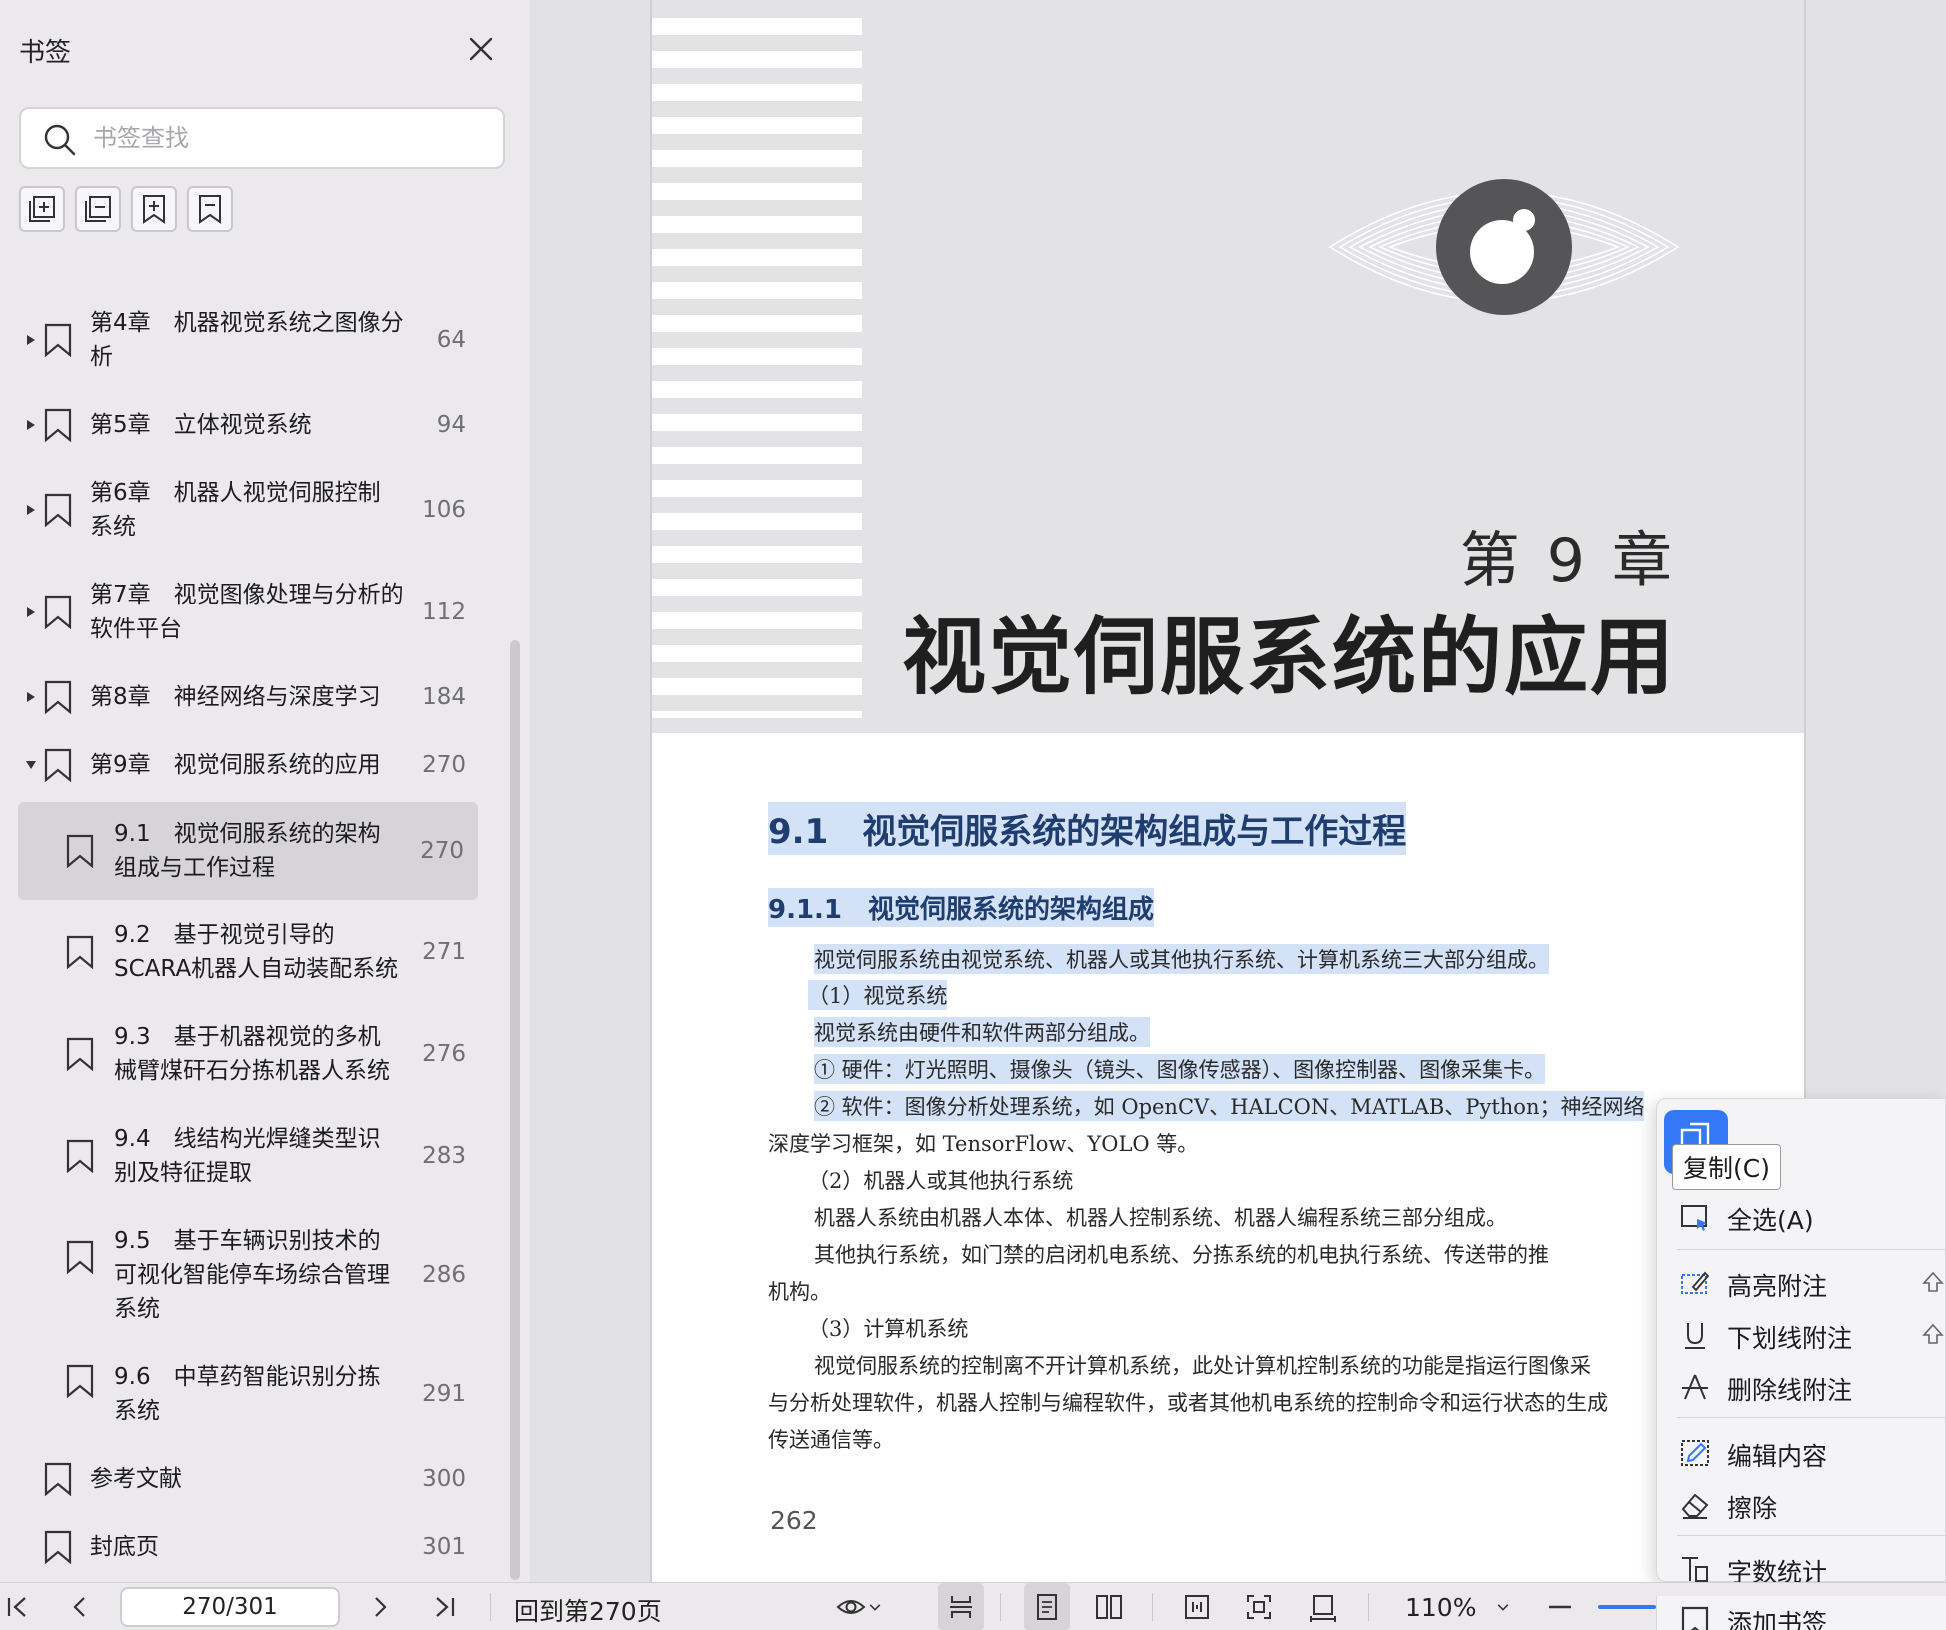 The width and height of the screenshot is (1946, 1630). I want to click on previous-page-button, so click(80, 1606).